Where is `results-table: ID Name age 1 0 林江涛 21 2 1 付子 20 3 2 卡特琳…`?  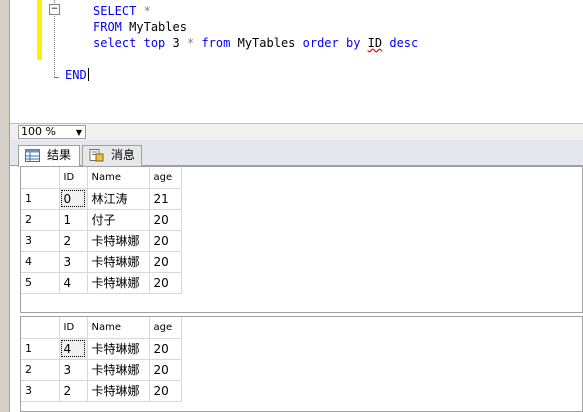
results-table: ID Name age 1 0 林江涛 21 2 1 付子 20 3 2 卡特琳… is located at coordinates (101, 230).